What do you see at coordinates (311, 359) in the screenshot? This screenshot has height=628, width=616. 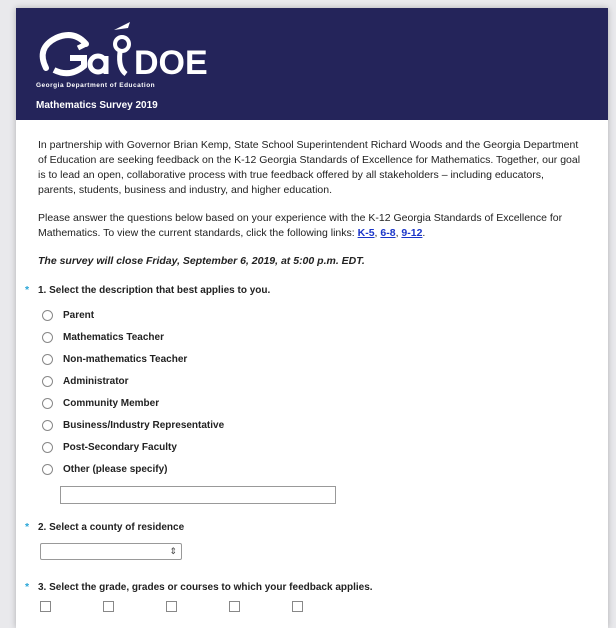 I see `option-non-mathematics-teacher: Non-mathematics Teacher` at bounding box center [311, 359].